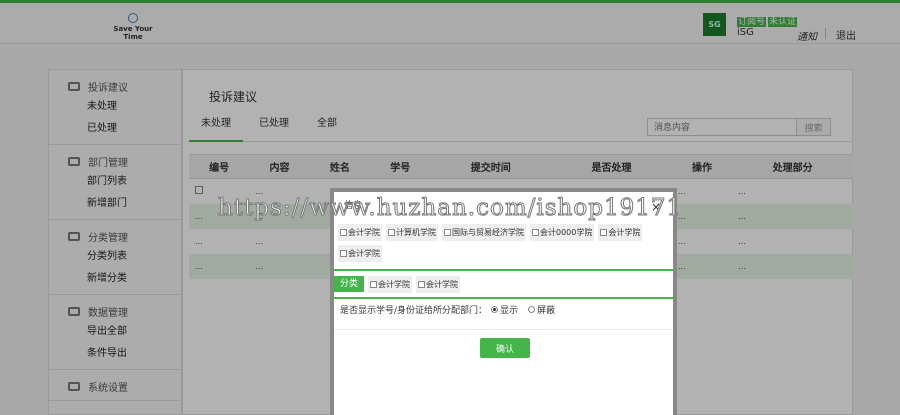 The image size is (900, 415). I want to click on radio-hide, so click(532, 309).